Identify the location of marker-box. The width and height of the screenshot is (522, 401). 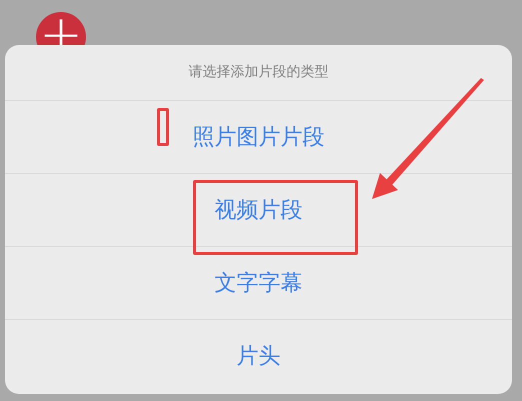
(163, 127).